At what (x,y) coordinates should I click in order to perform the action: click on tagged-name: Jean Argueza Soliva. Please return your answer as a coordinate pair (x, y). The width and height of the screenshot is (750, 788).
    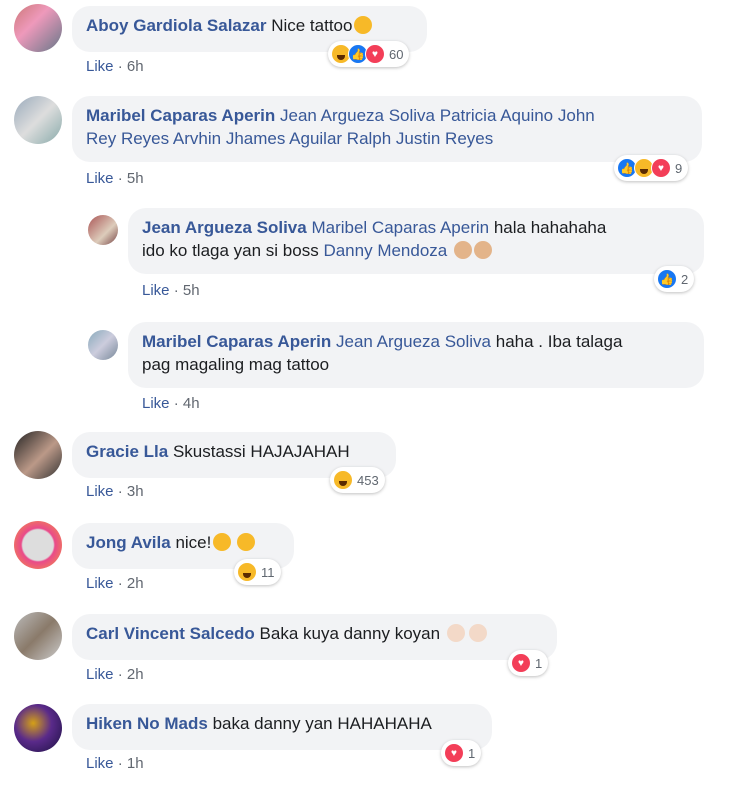
    Looking at the image, I should click on (413, 341).